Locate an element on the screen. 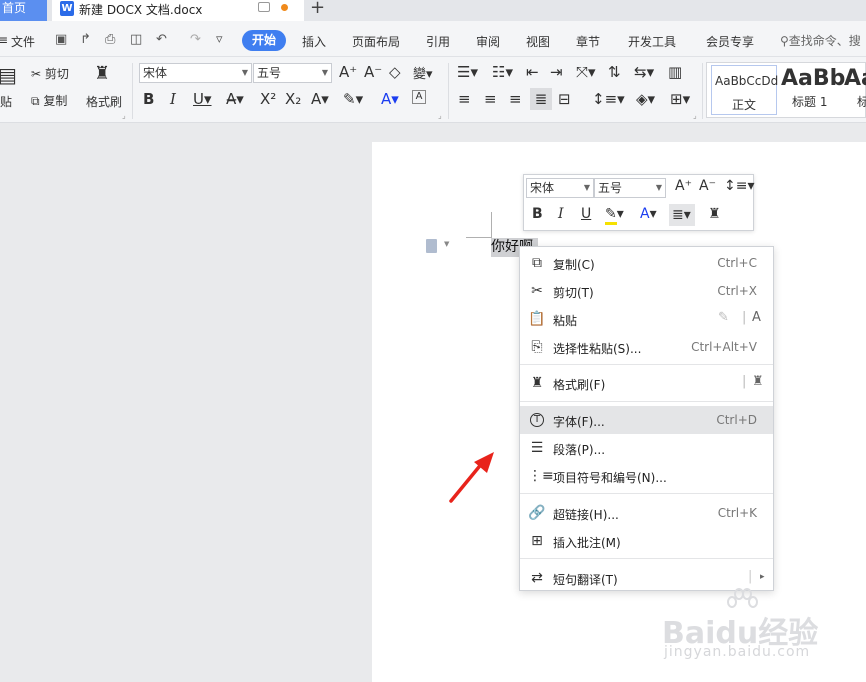 The height and width of the screenshot is (682, 866). menu-file: 文件 is located at coordinates (23, 41).